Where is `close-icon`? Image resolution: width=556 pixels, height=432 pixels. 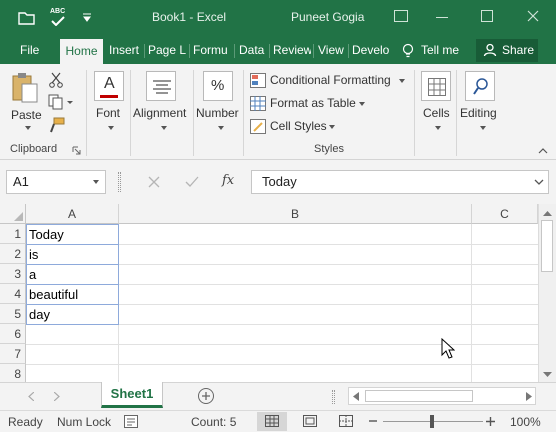
close-icon is located at coordinates (533, 16).